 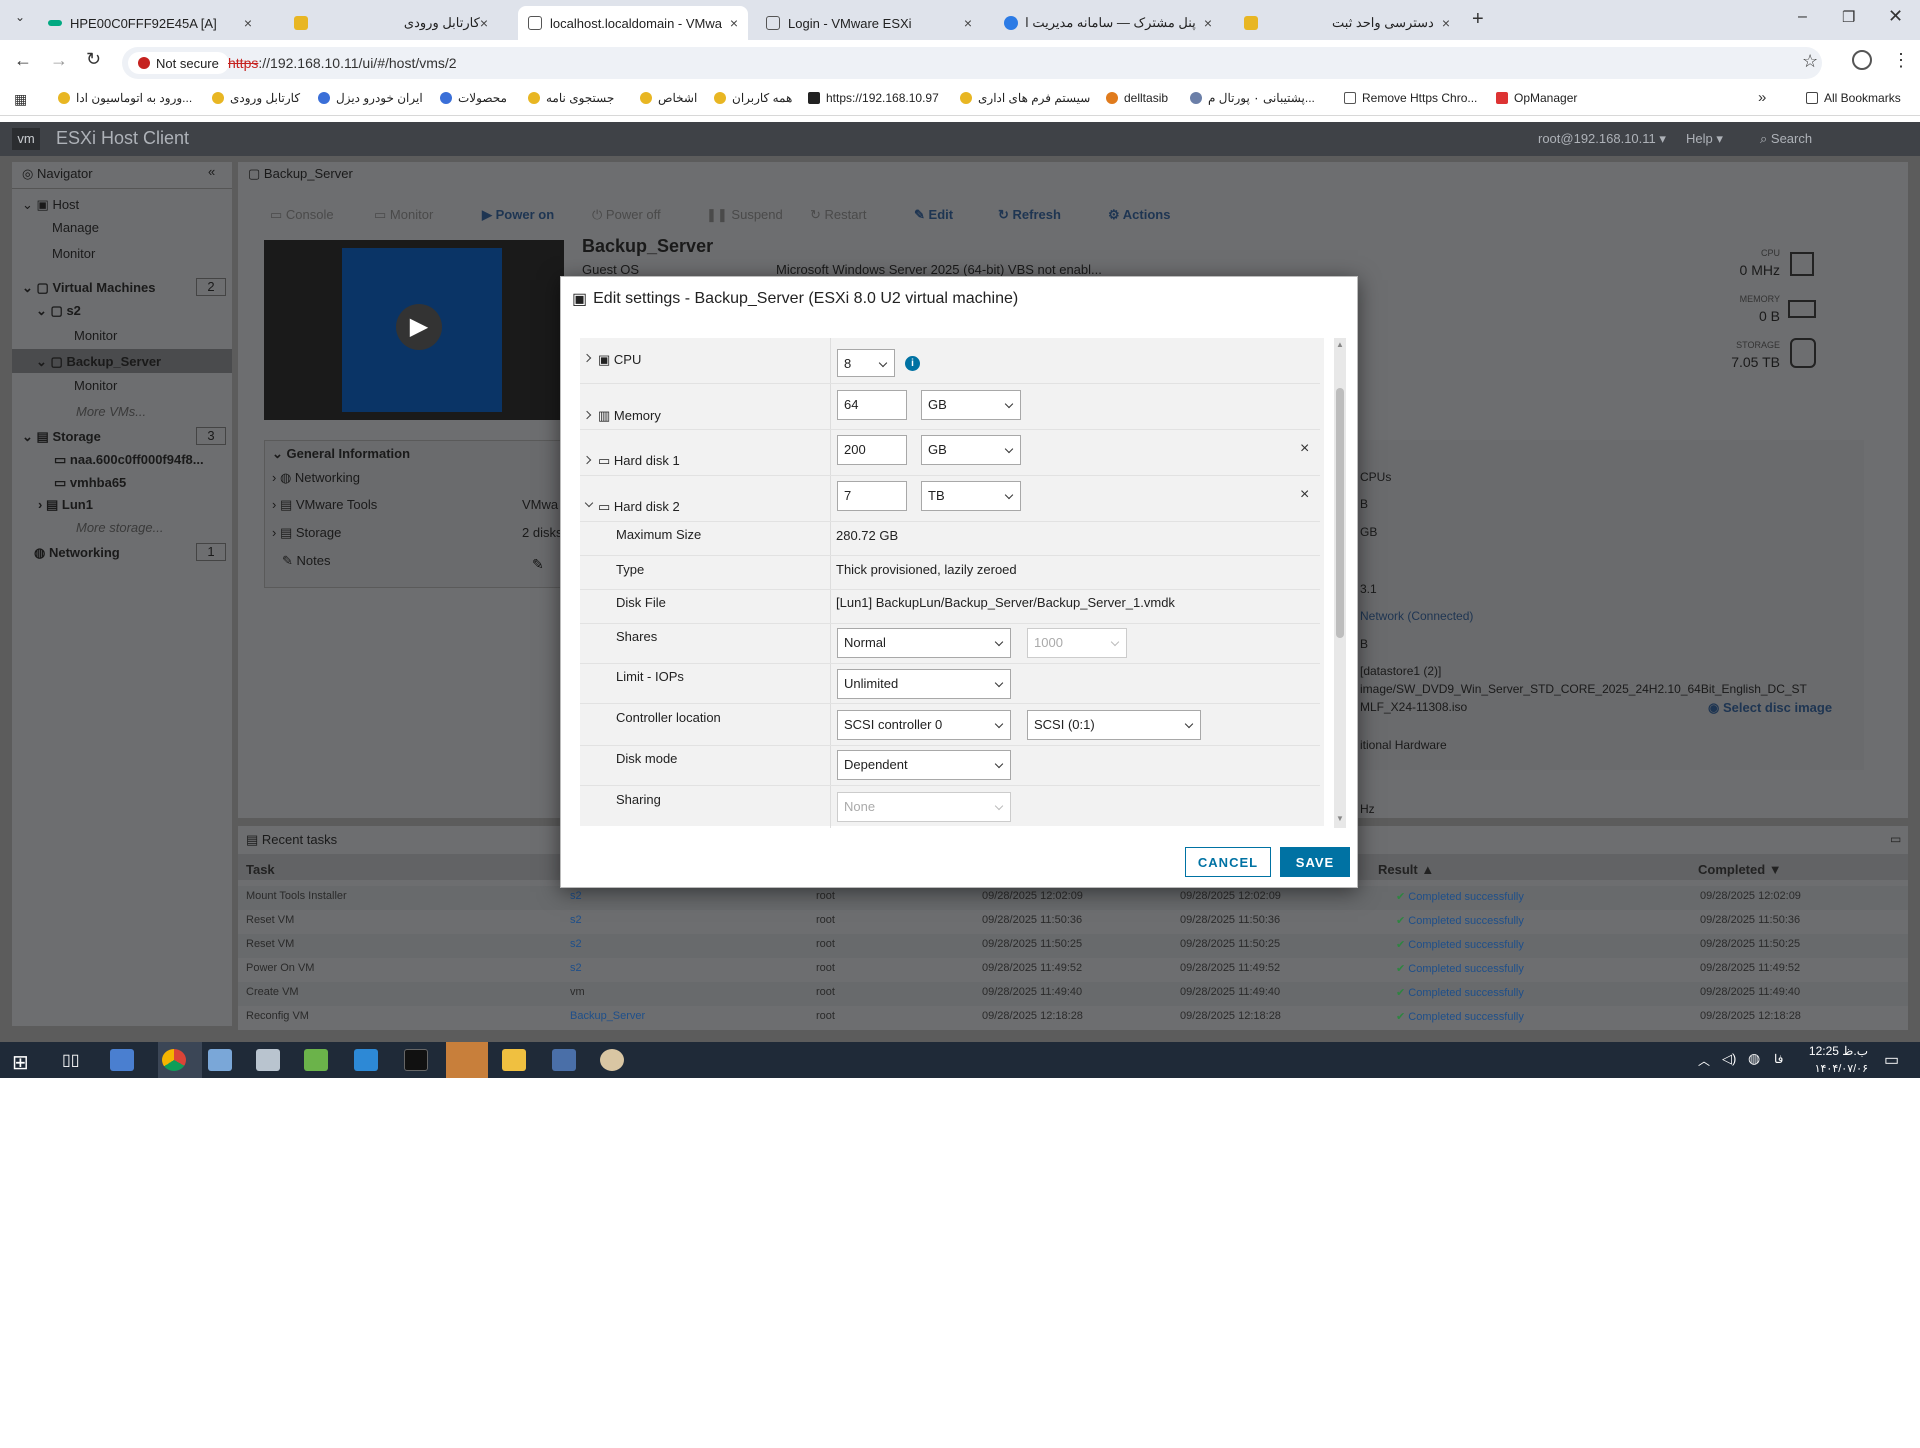 I want to click on hard-disk-2-unit-select: TB, so click(x=971, y=496).